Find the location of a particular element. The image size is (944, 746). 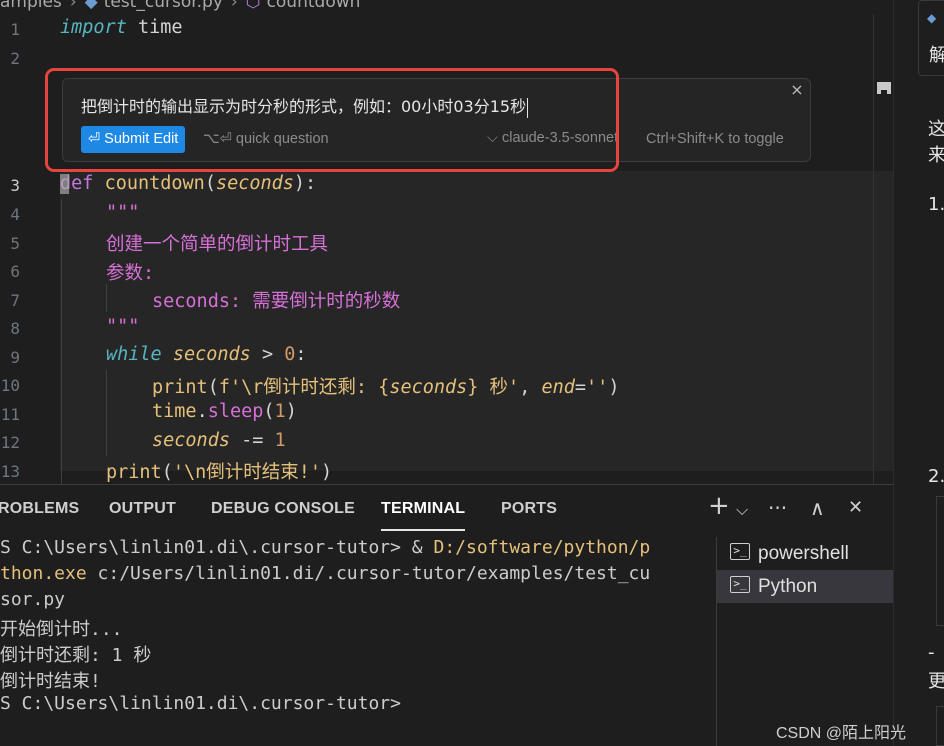

terminal-list: >_ powershell >_ Python is located at coordinates (804, 641).